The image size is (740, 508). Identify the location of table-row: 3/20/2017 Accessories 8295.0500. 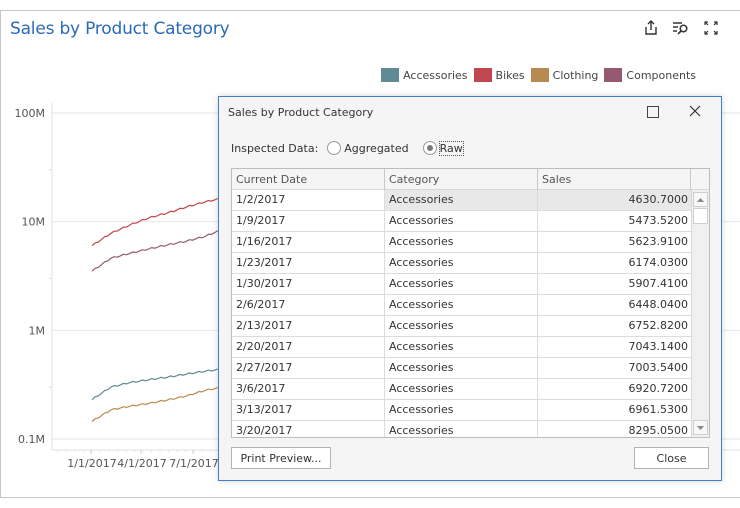
(461, 429).